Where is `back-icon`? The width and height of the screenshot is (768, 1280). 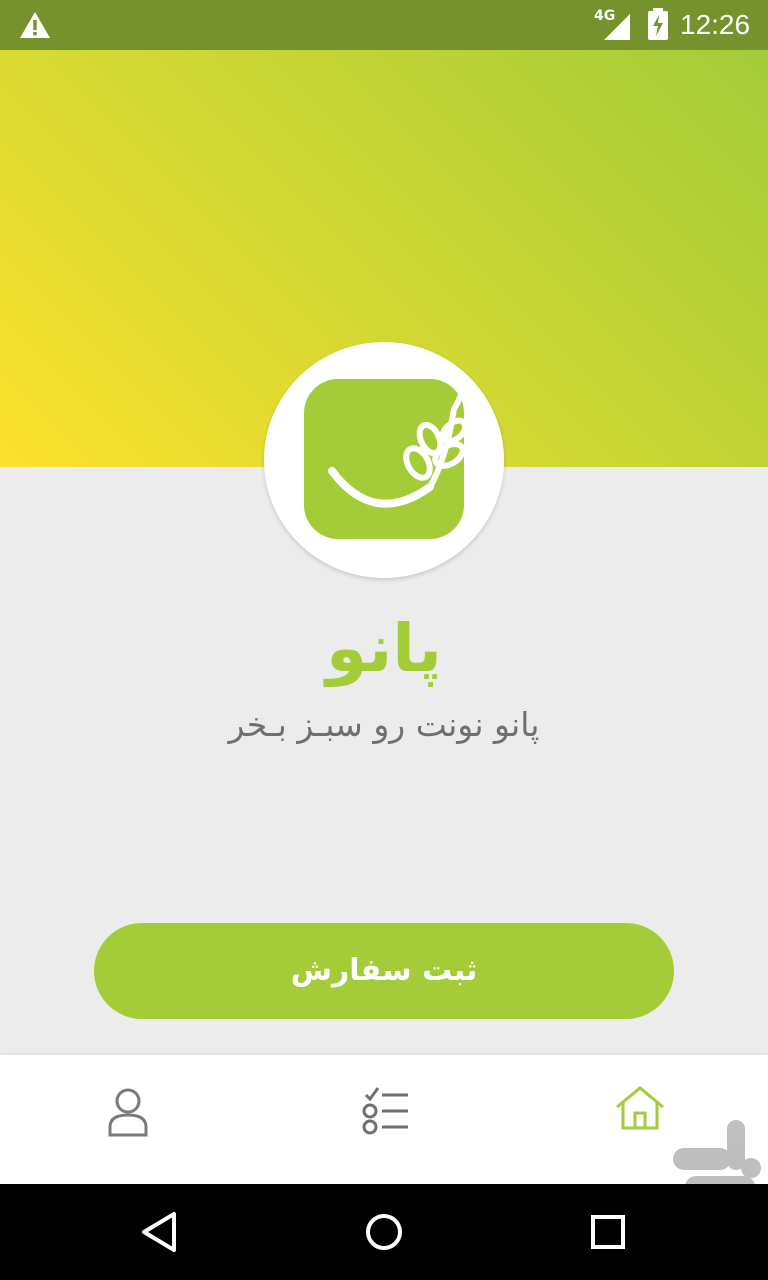 back-icon is located at coordinates (160, 1232).